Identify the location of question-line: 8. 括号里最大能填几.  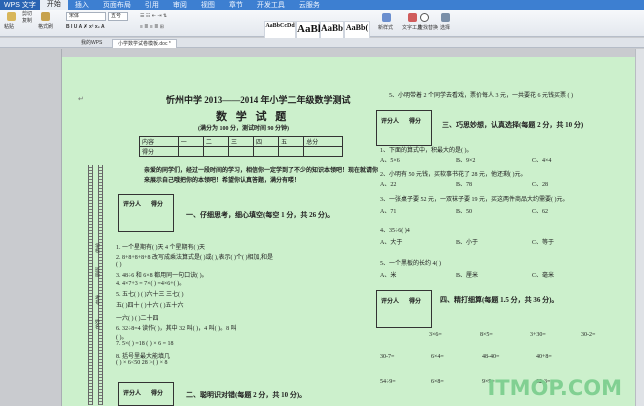
(143, 357).